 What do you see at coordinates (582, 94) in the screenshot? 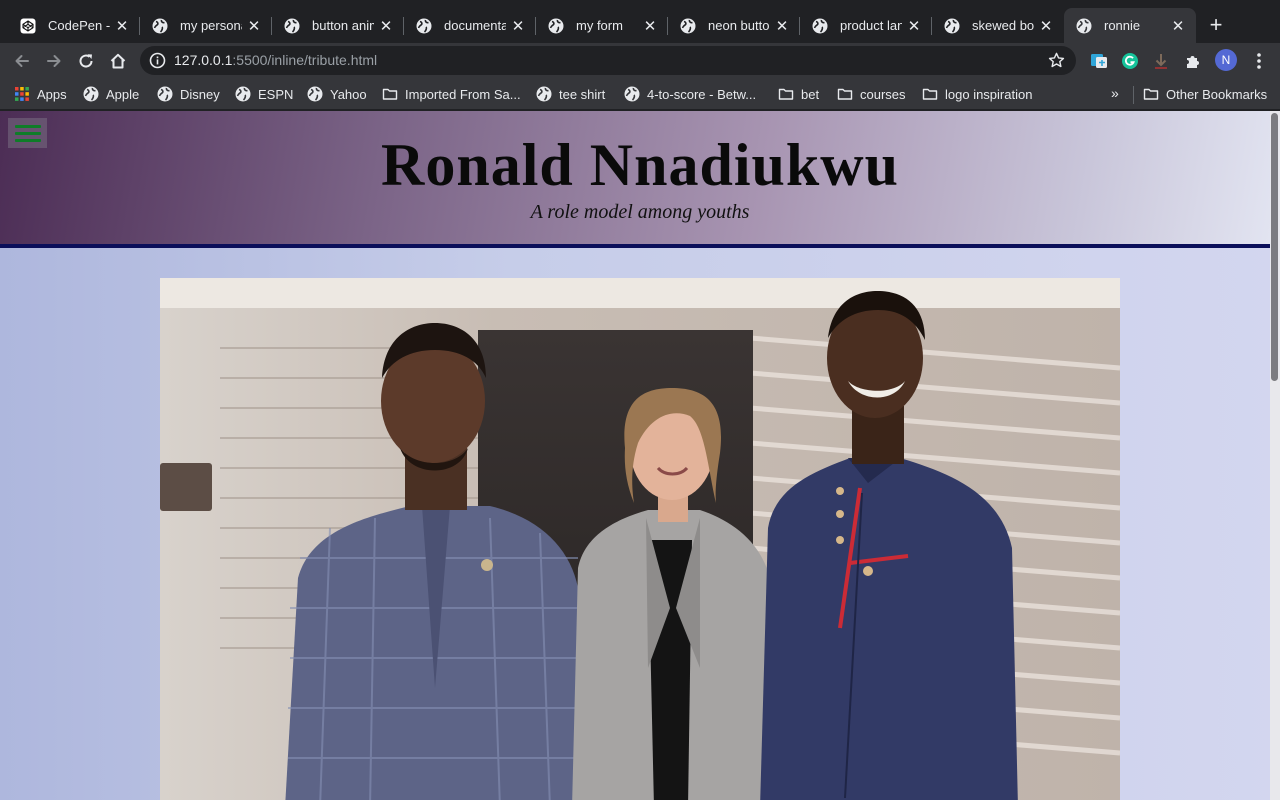
I see `bookmark-label: tee shirt` at bounding box center [582, 94].